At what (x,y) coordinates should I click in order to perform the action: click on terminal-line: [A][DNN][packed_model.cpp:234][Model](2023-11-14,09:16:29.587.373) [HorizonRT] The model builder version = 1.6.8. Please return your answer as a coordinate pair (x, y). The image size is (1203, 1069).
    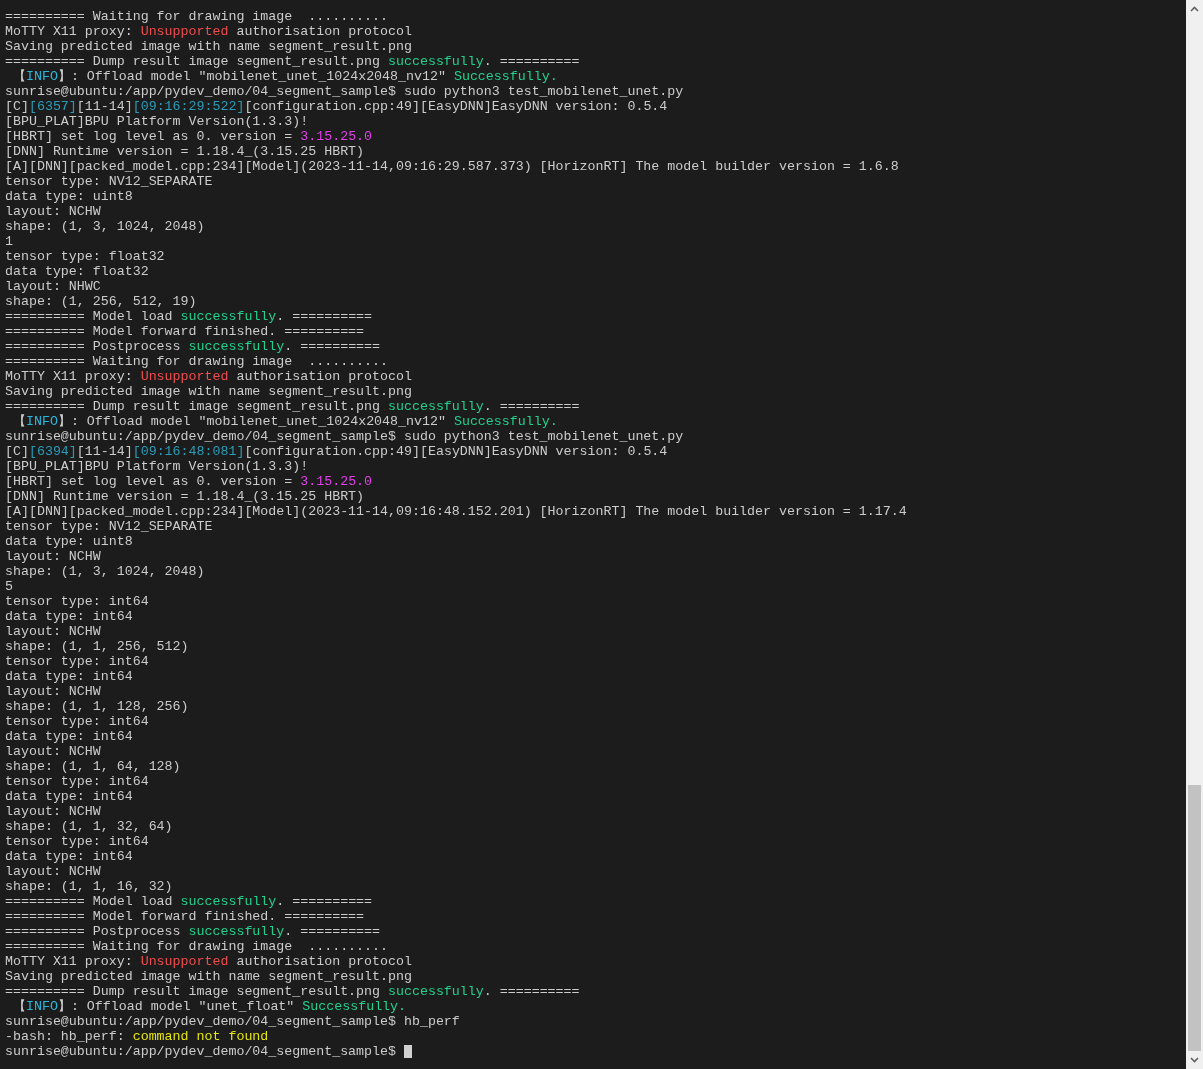
    Looking at the image, I should click on (452, 166).